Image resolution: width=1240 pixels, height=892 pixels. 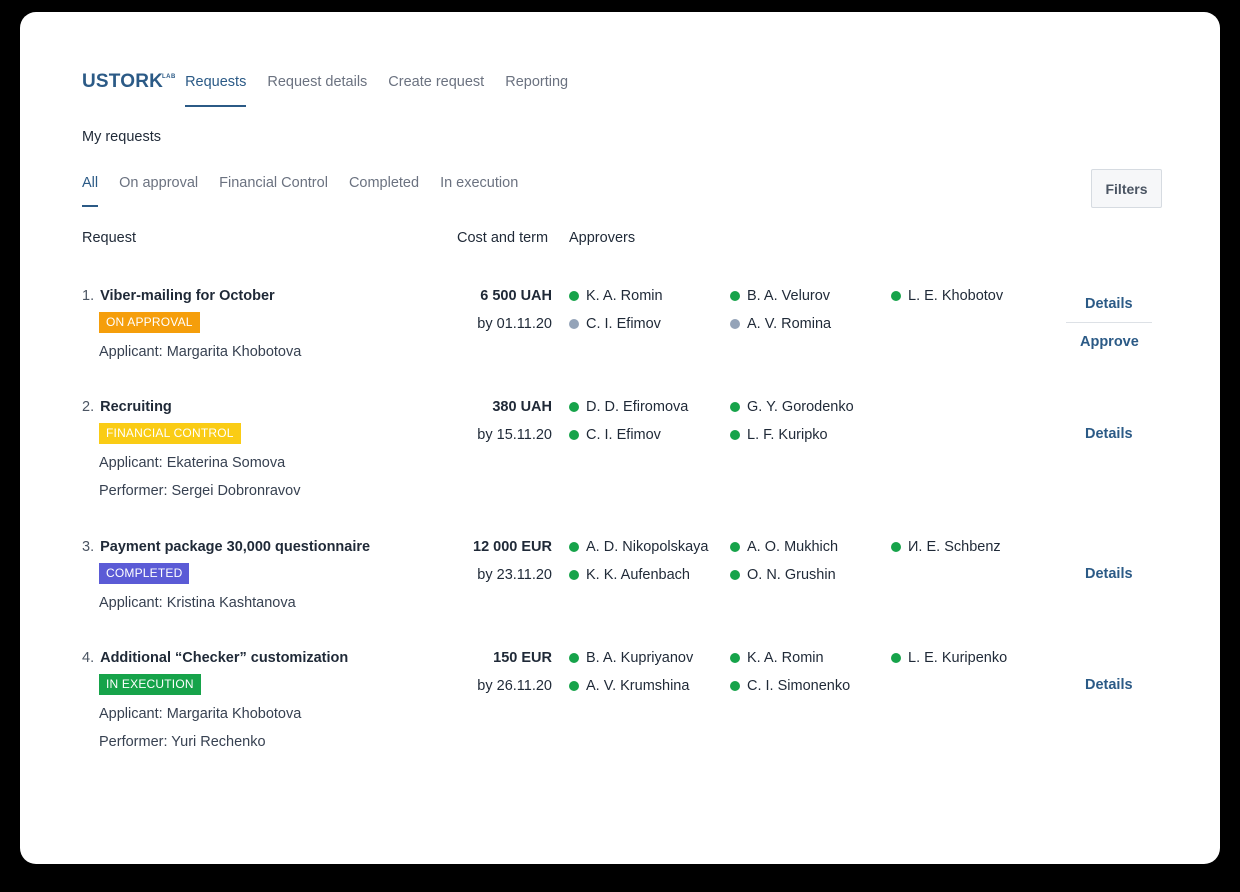 What do you see at coordinates (637, 407) in the screenshot?
I see `approver-name: D. D. Efiromova` at bounding box center [637, 407].